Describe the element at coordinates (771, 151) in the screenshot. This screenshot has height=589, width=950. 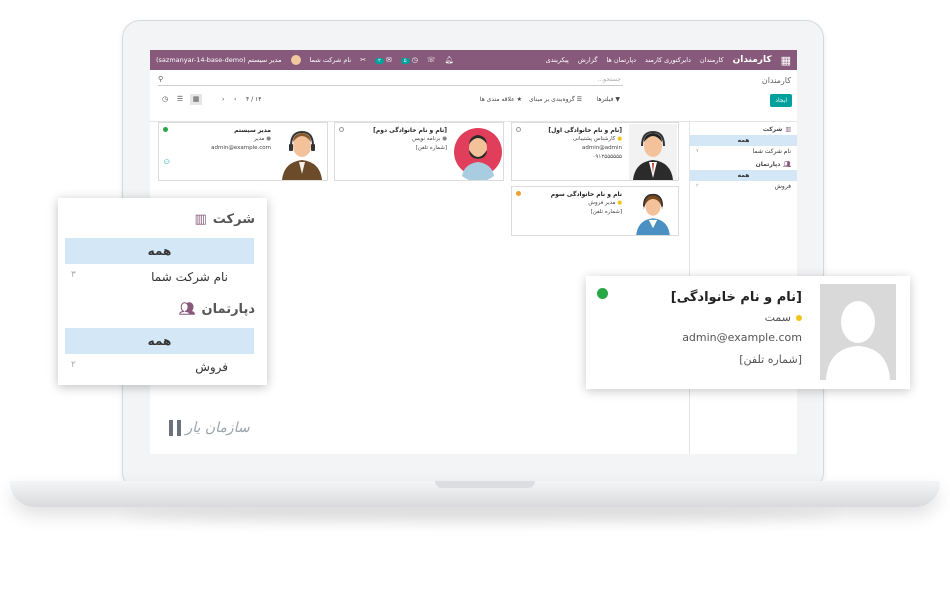
I see `company-filter-label: نام شرکت شما` at that location.